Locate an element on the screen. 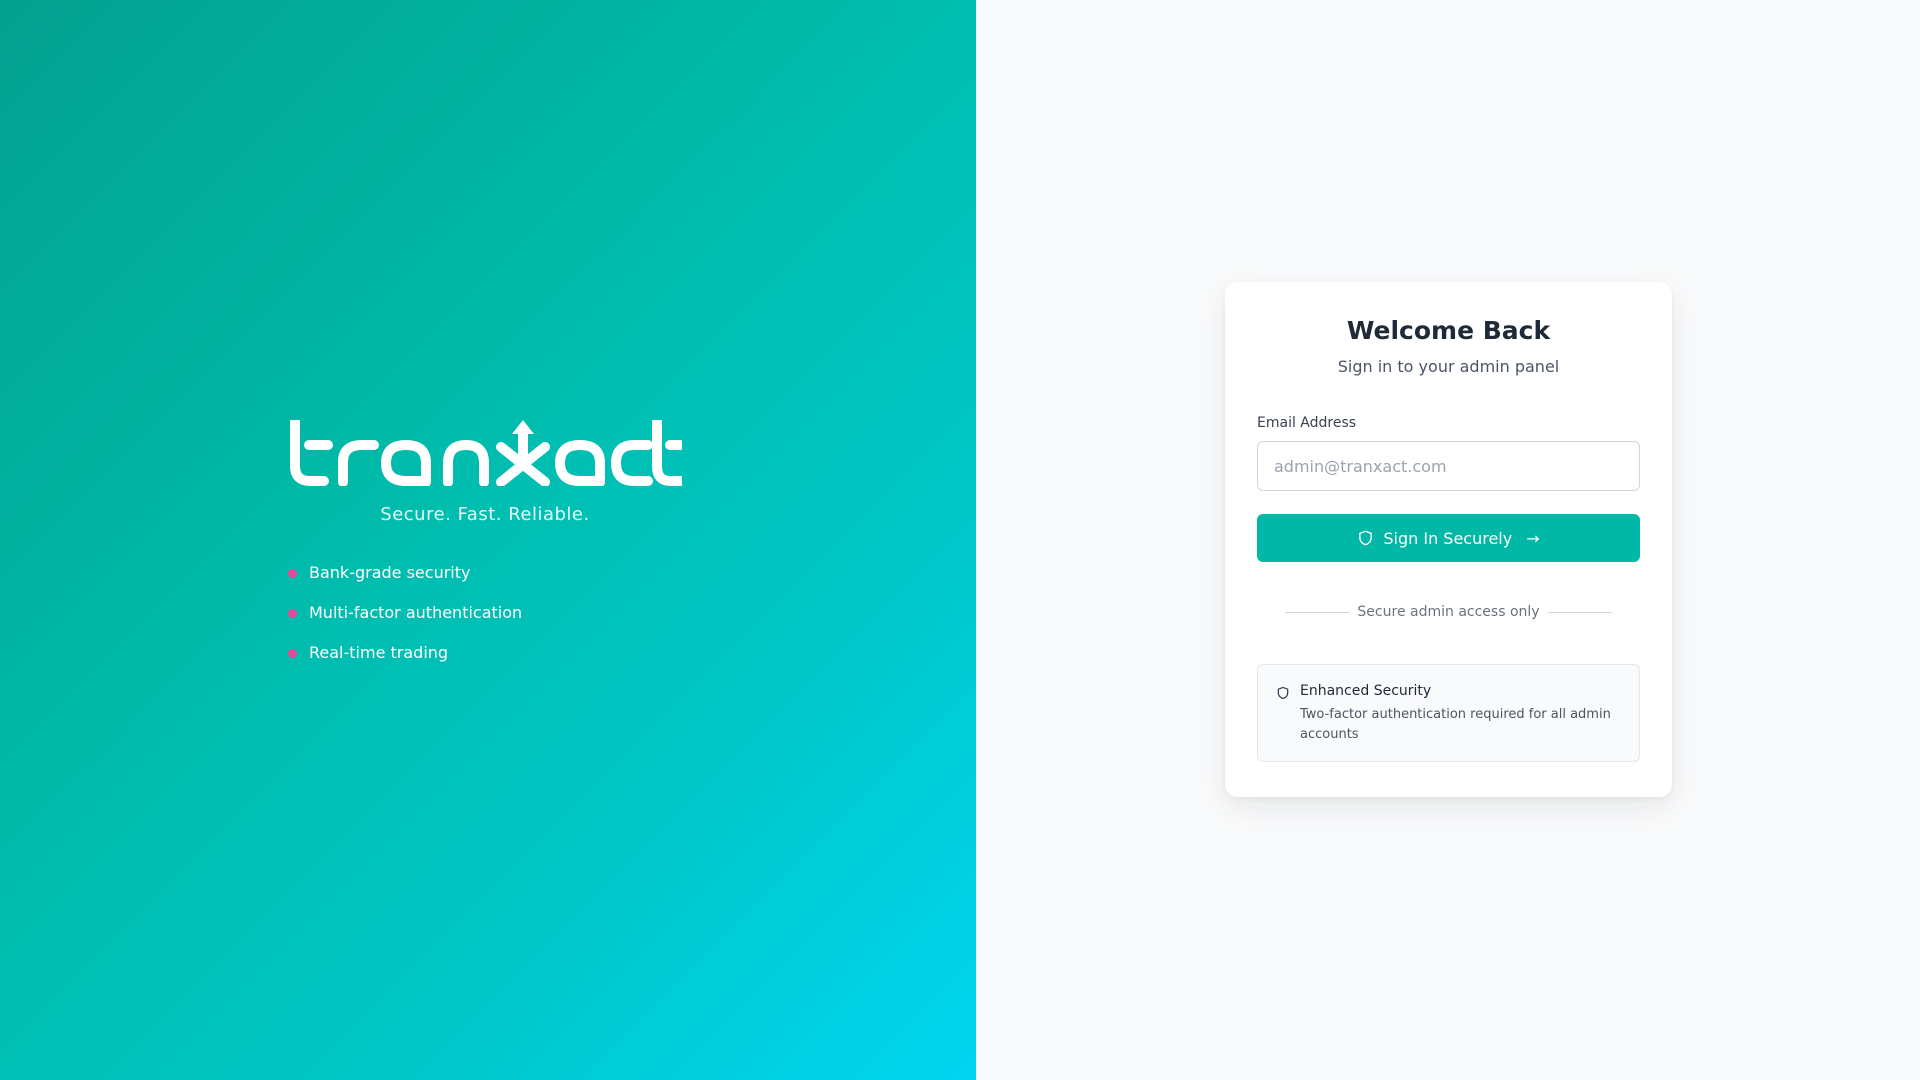 The image size is (1920, 1080). email-label: Email Address is located at coordinates (1307, 423).